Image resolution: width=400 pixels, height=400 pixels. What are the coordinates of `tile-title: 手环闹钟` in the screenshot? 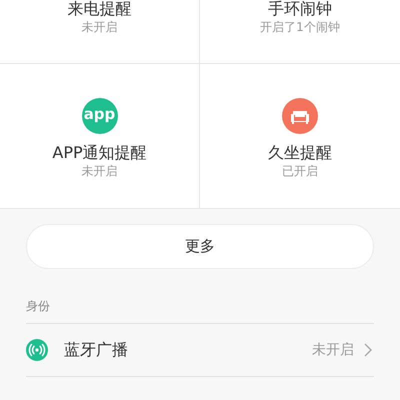 It's located at (300, 9).